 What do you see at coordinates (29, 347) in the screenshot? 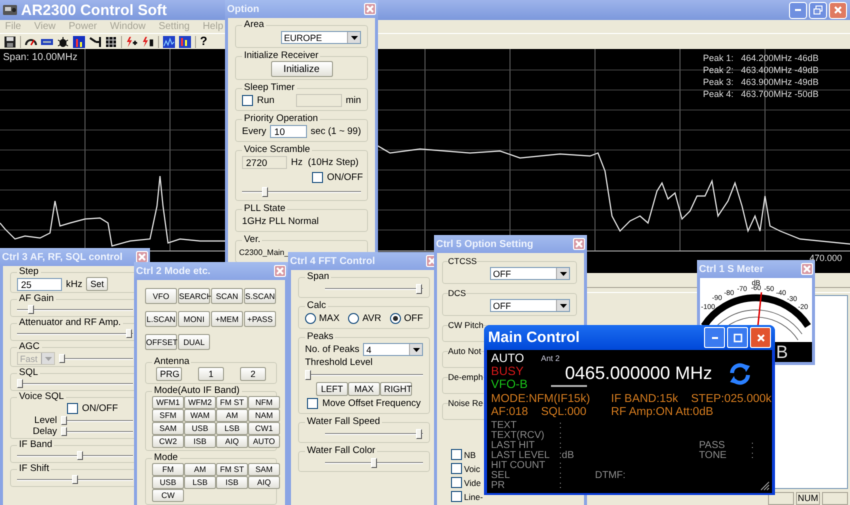
I see `group-label: AGC` at bounding box center [29, 347].